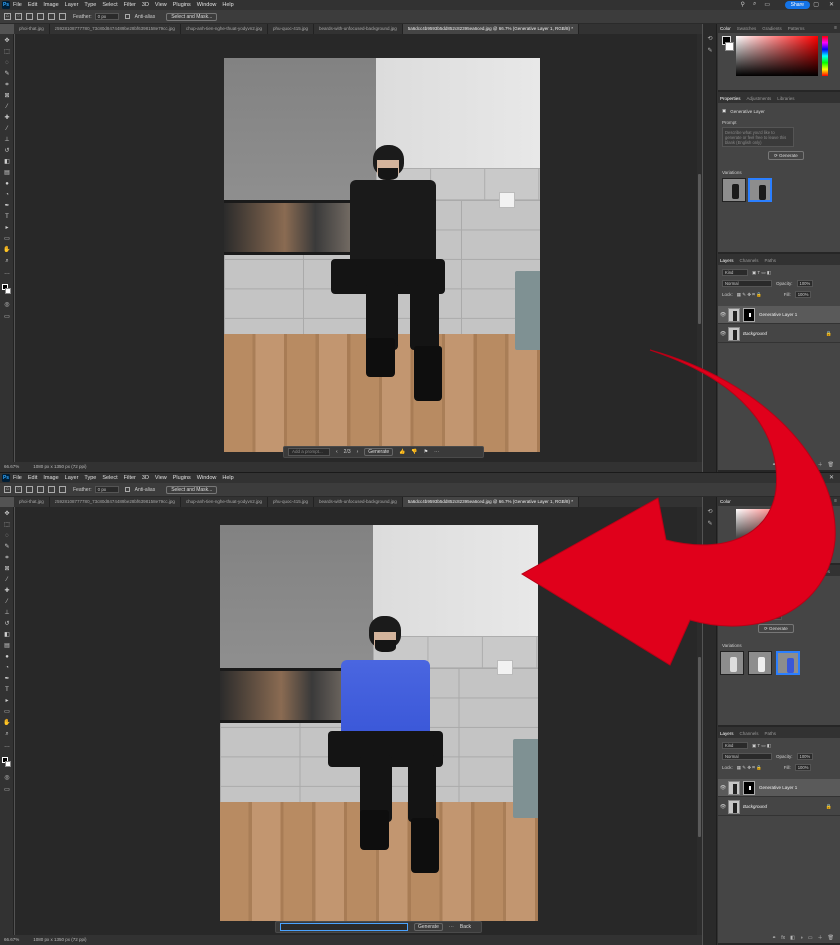 This screenshot has width=840, height=945. I want to click on lasso-tool-icon: ◌, so click(18, 489).